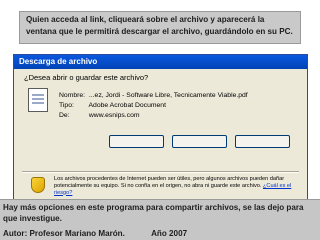 The image size is (320, 240). I want to click on author-year: Año 2007, so click(169, 233).